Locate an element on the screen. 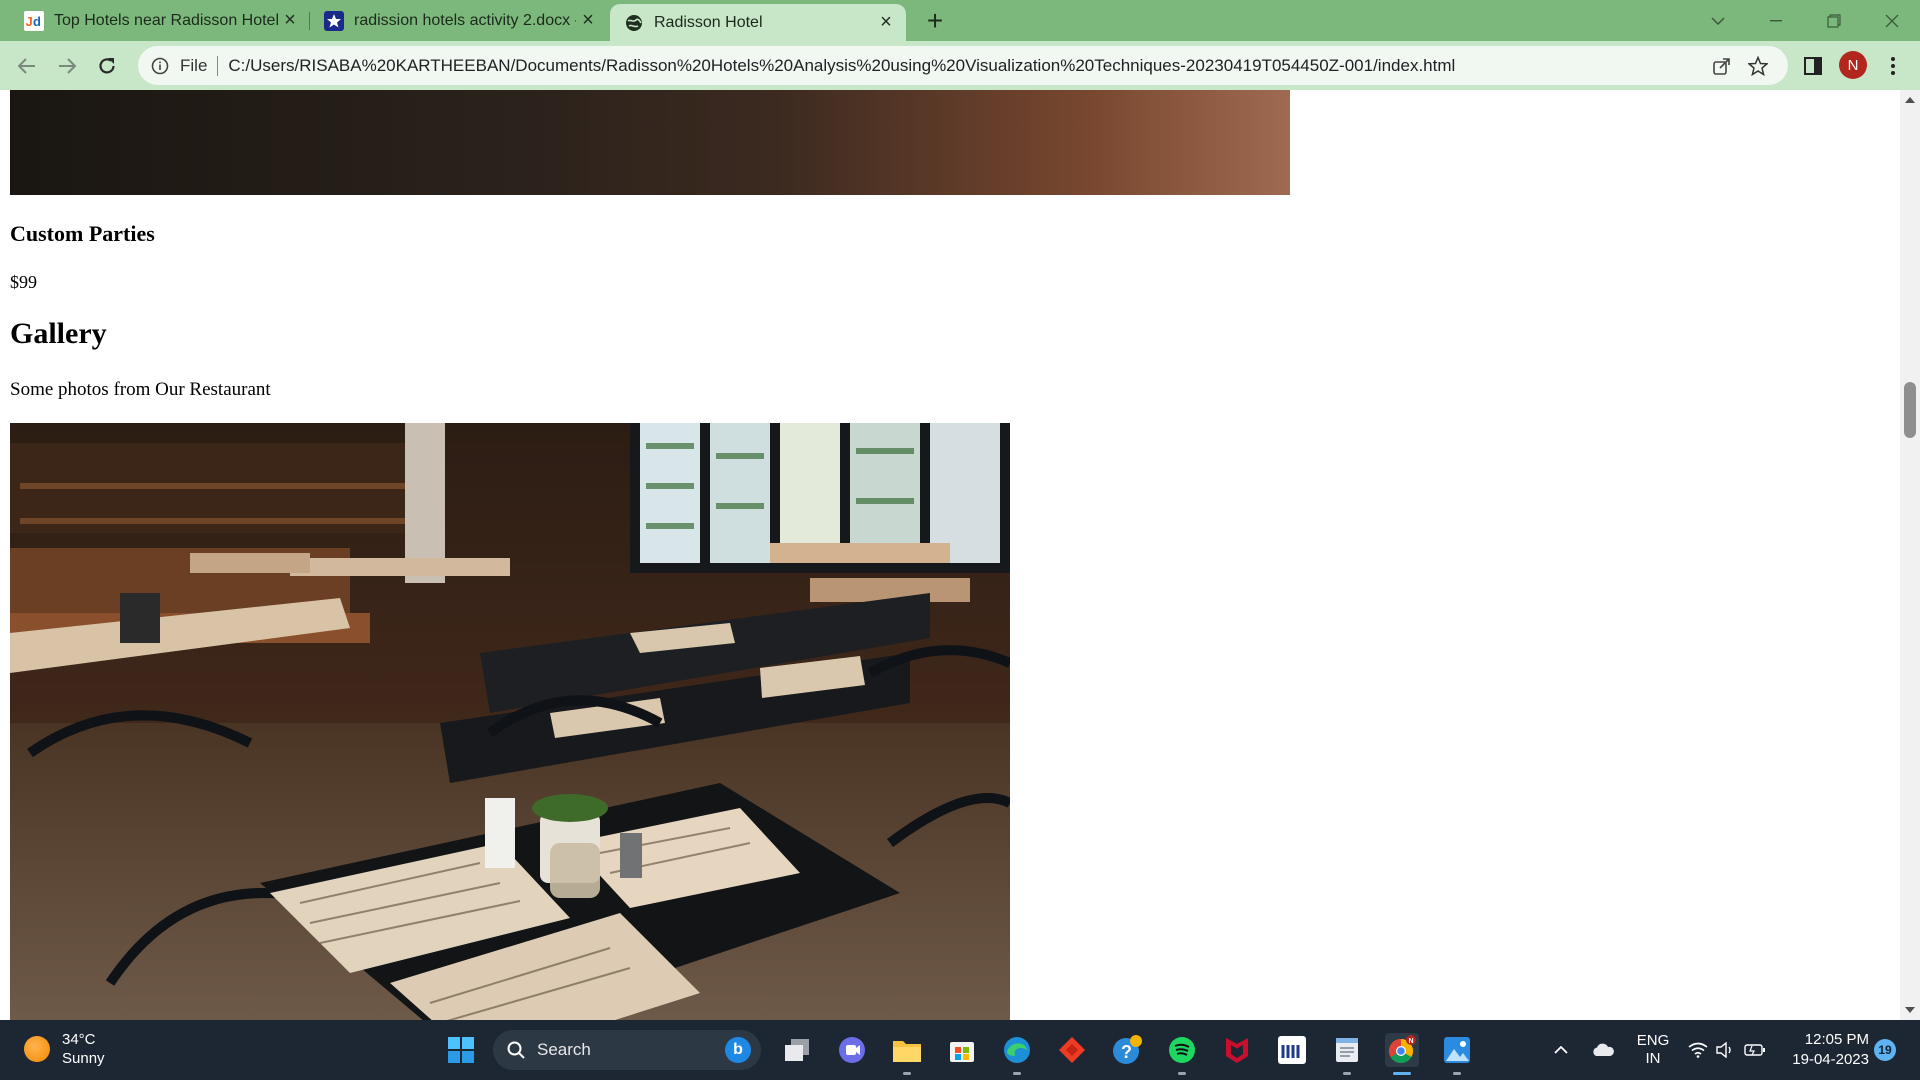 This screenshot has height=1080, width=1920. gallery-intro: Some photos from Our Restaurant is located at coordinates (140, 389).